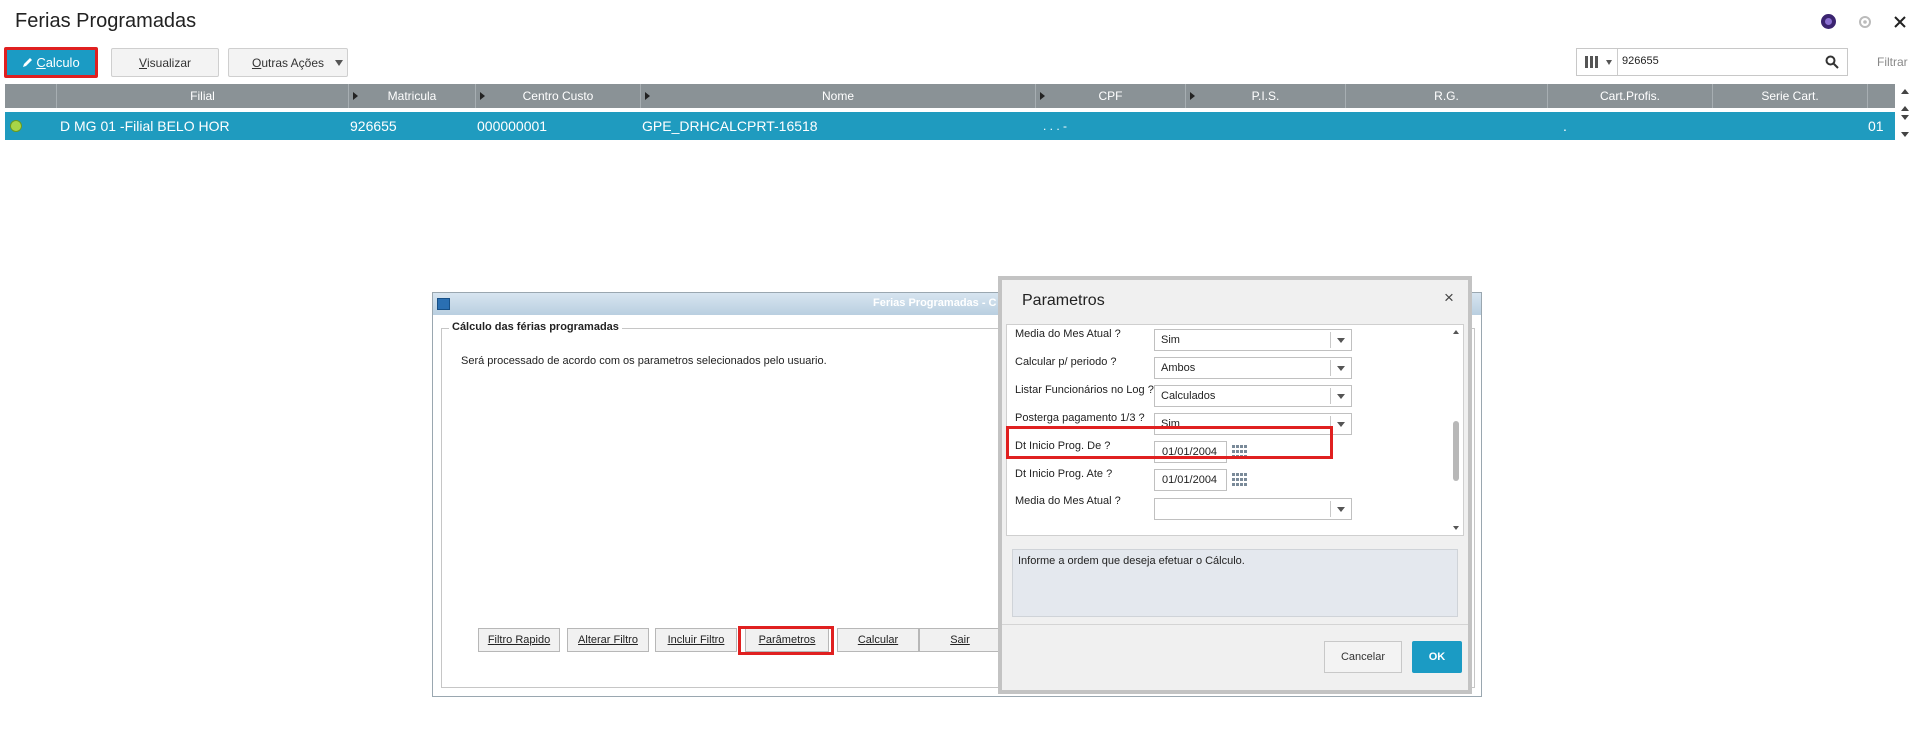  Describe the element at coordinates (412, 96) in the screenshot. I see `column-header-matricula: Matricula` at that location.